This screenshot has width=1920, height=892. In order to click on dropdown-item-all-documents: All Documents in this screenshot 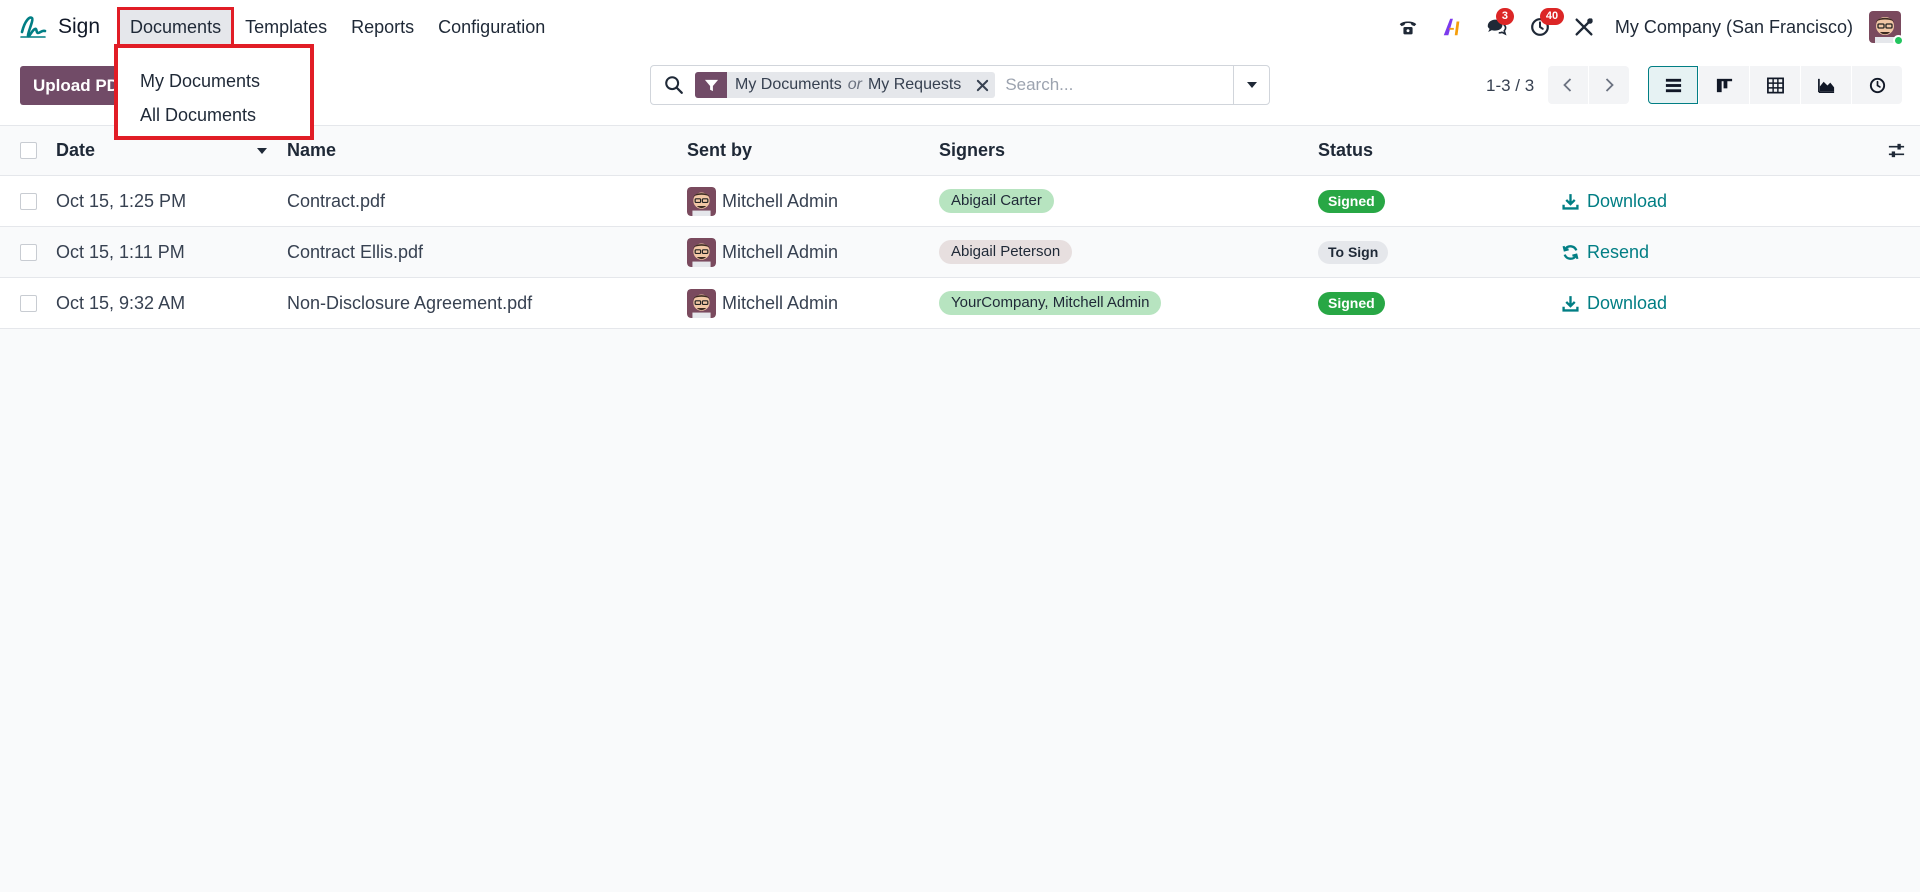, I will do `click(214, 115)`.